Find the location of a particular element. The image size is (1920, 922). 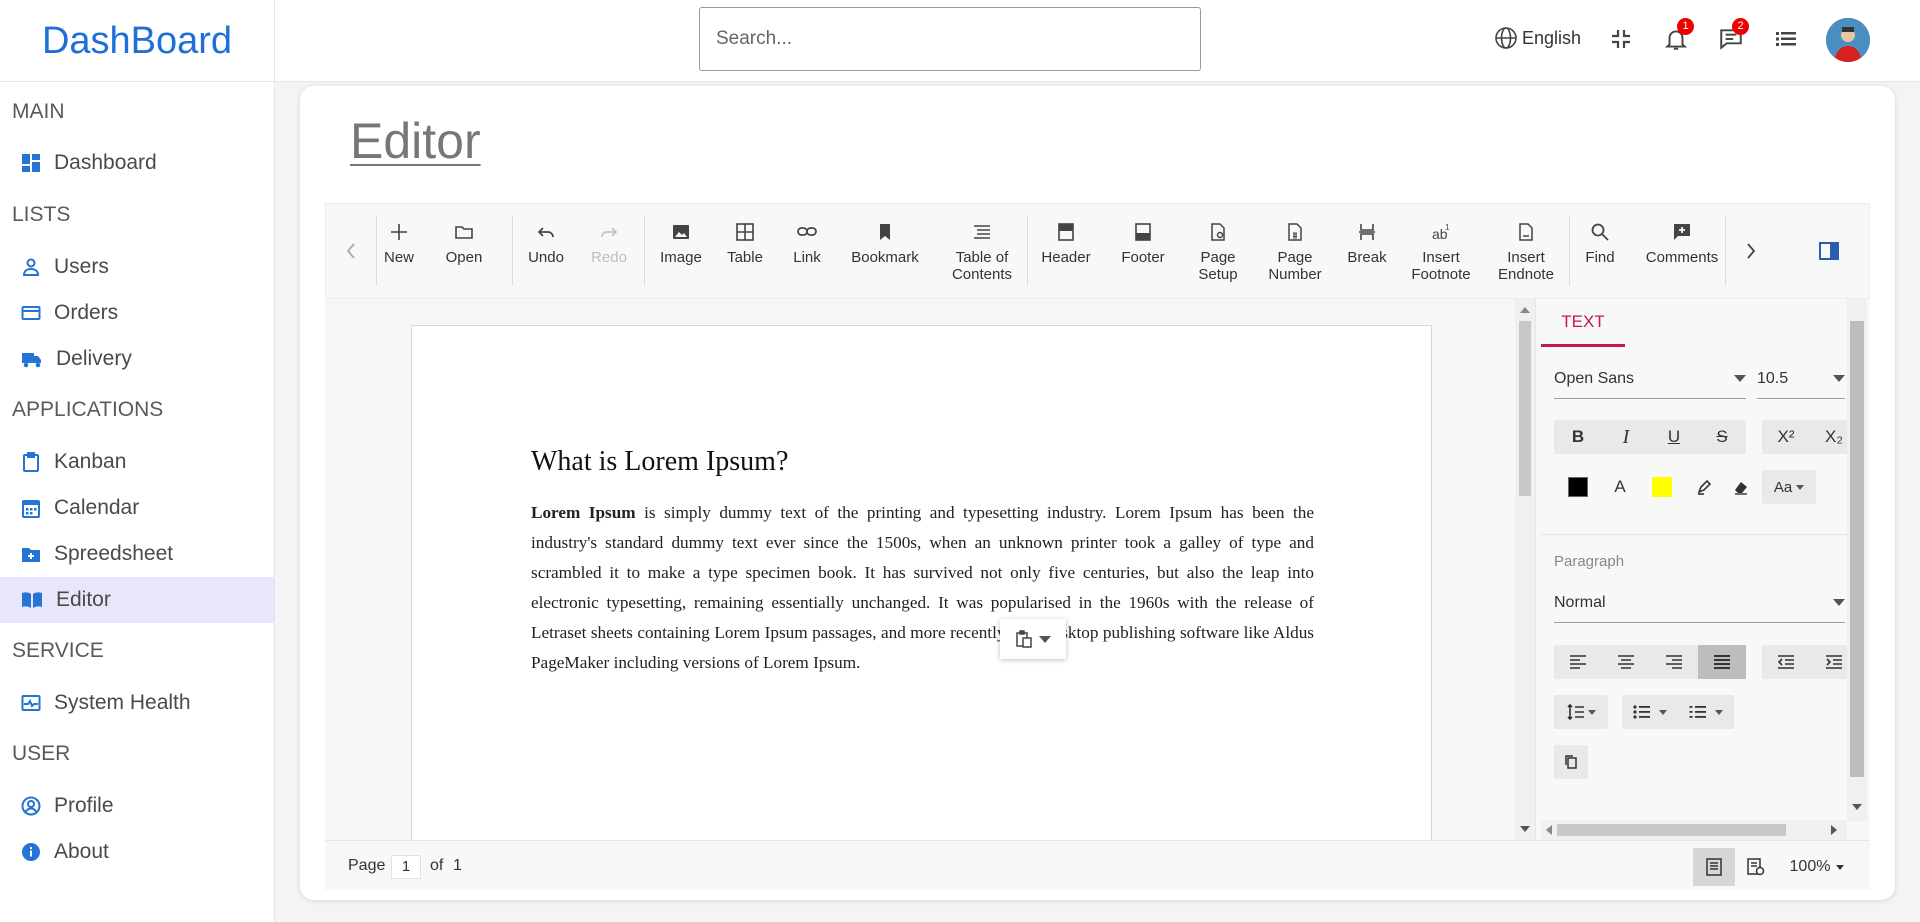

toolbar-break-button: Break is located at coordinates (1367, 251).